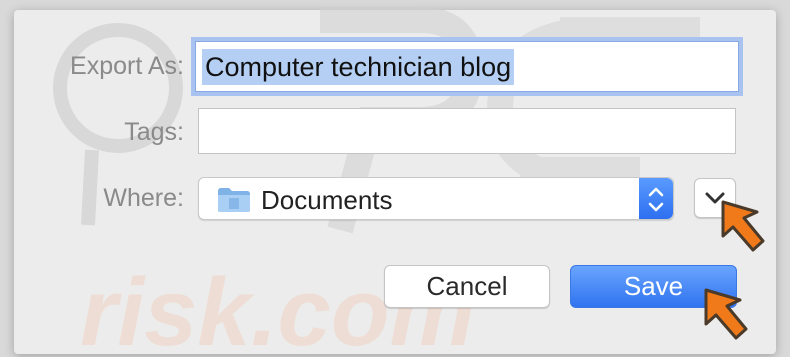  Describe the element at coordinates (467, 131) in the screenshot. I see `tags-field` at that location.